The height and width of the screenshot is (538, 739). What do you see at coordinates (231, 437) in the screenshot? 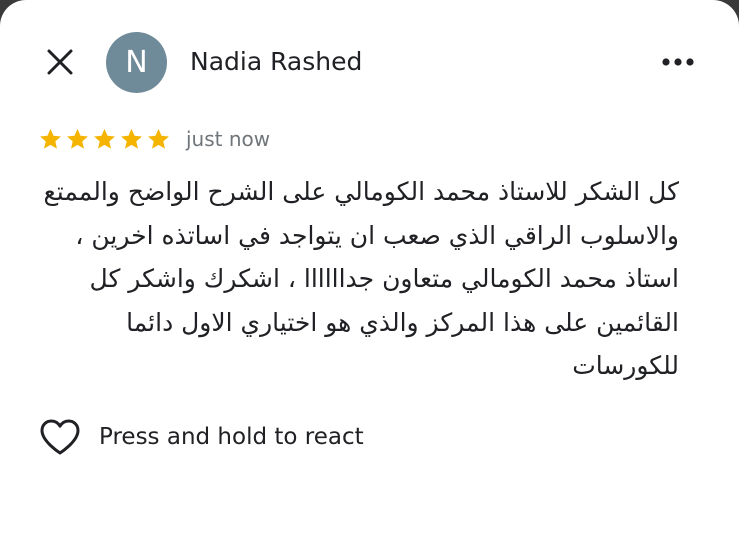
I see `react-label: Press and hold to react` at bounding box center [231, 437].